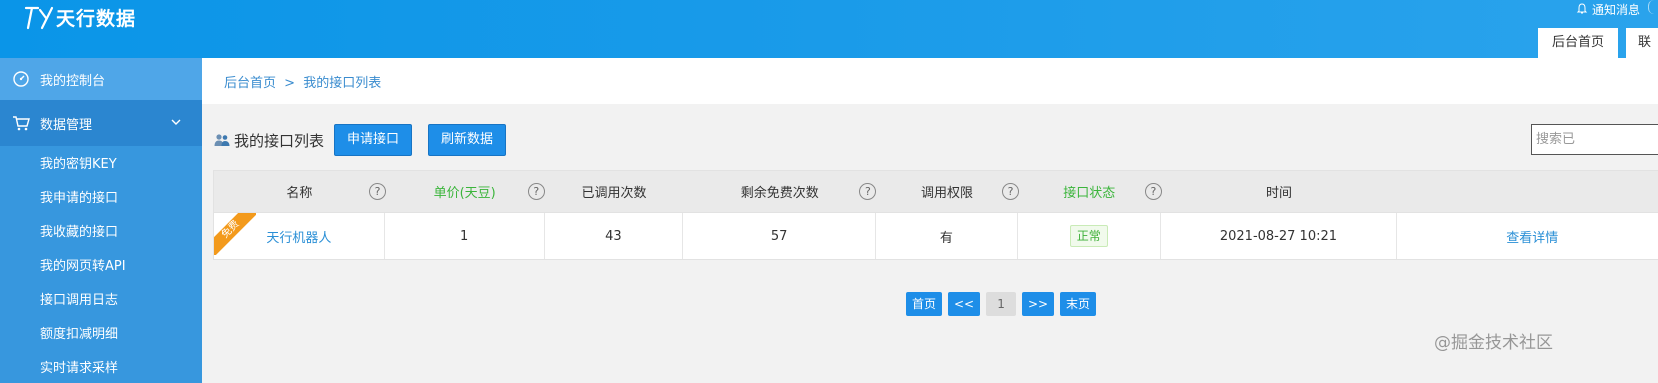 The width and height of the screenshot is (1658, 383). I want to click on page-title: 我的接口列表, so click(279, 140).